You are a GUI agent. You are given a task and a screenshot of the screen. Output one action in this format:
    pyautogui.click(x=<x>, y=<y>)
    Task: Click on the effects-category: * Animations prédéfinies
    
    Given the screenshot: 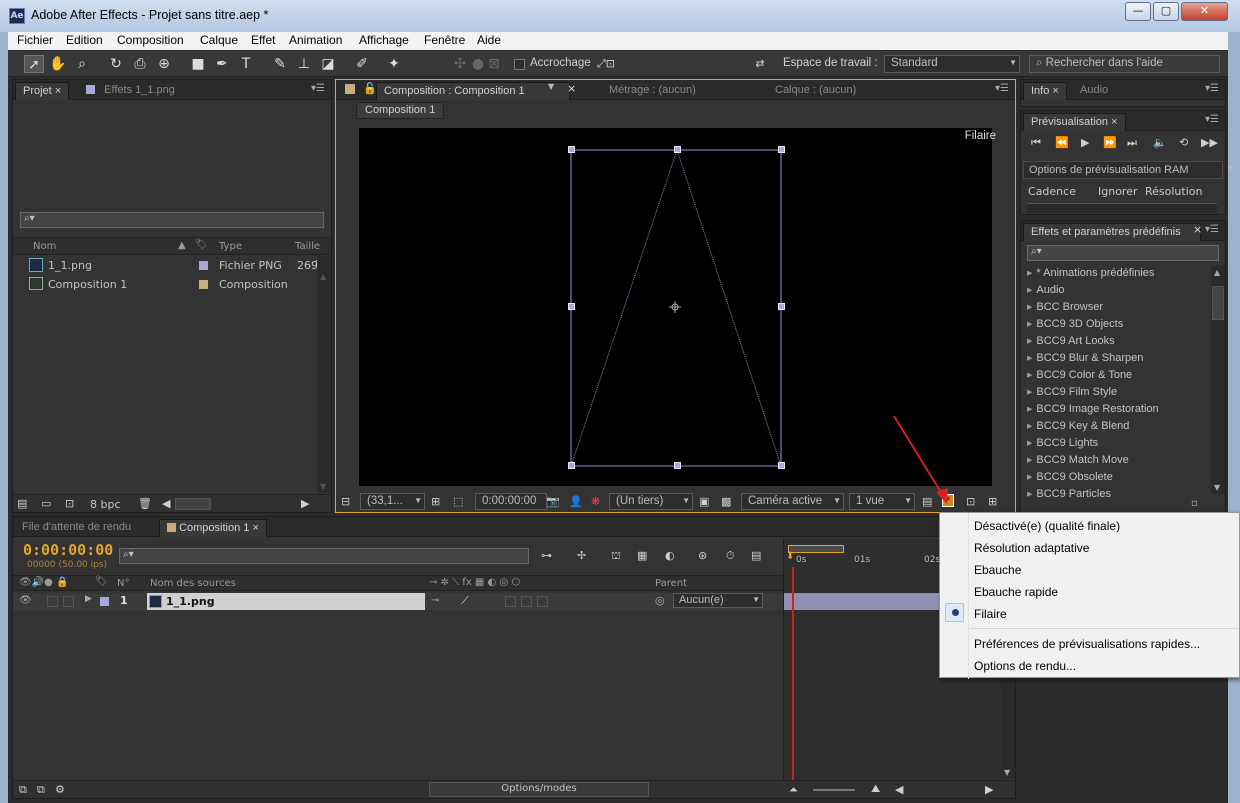 What is the action you would take?
    pyautogui.click(x=1090, y=273)
    